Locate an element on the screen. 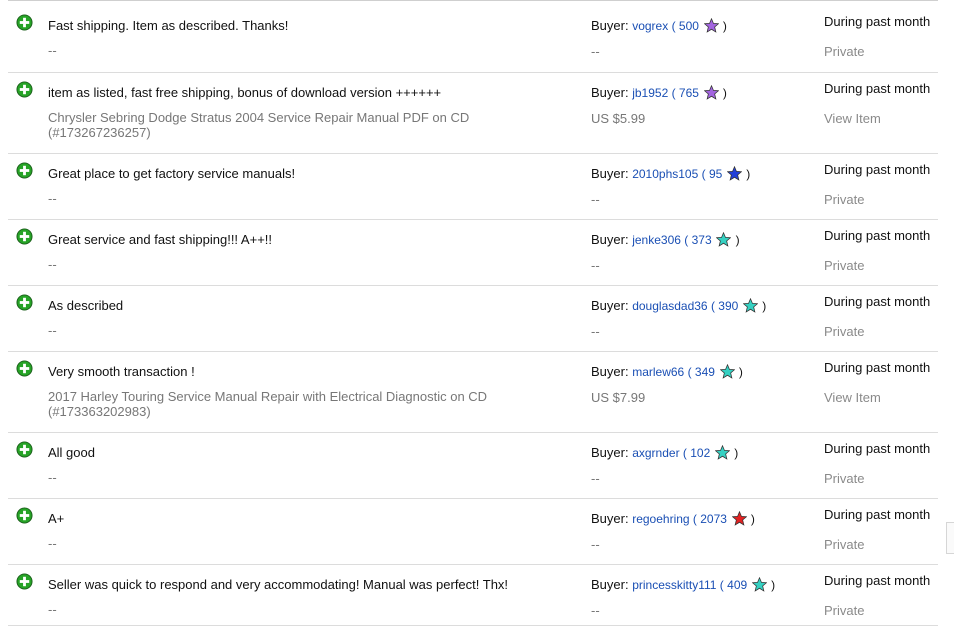 Image resolution: width=954 pixels, height=626 pixels. item-price: US $5.99 is located at coordinates (618, 118).